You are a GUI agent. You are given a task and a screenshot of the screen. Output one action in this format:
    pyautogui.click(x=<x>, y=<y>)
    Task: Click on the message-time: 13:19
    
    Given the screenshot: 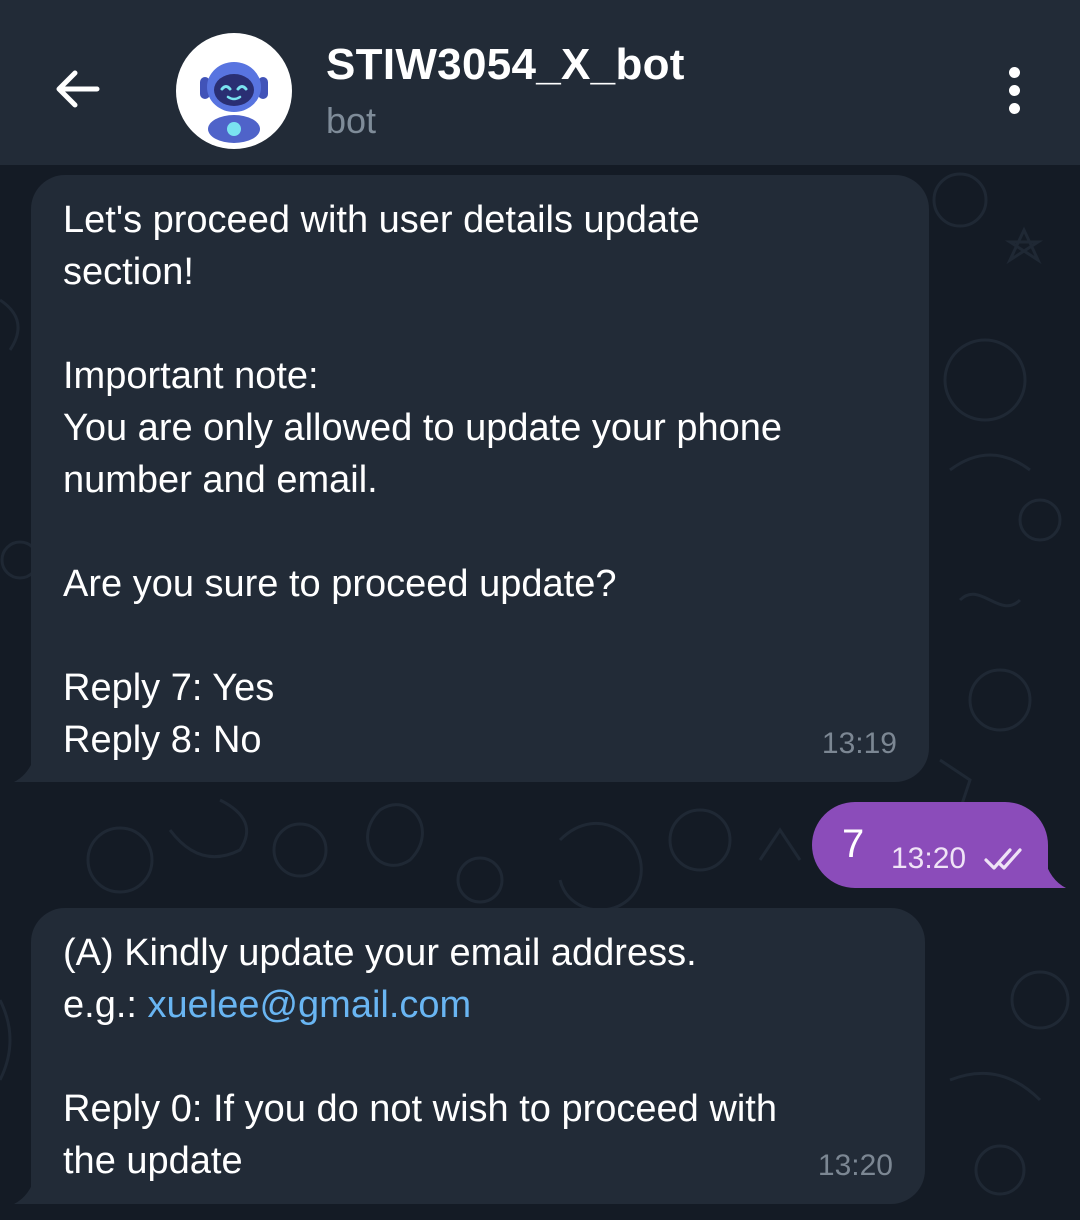 What is the action you would take?
    pyautogui.click(x=859, y=743)
    